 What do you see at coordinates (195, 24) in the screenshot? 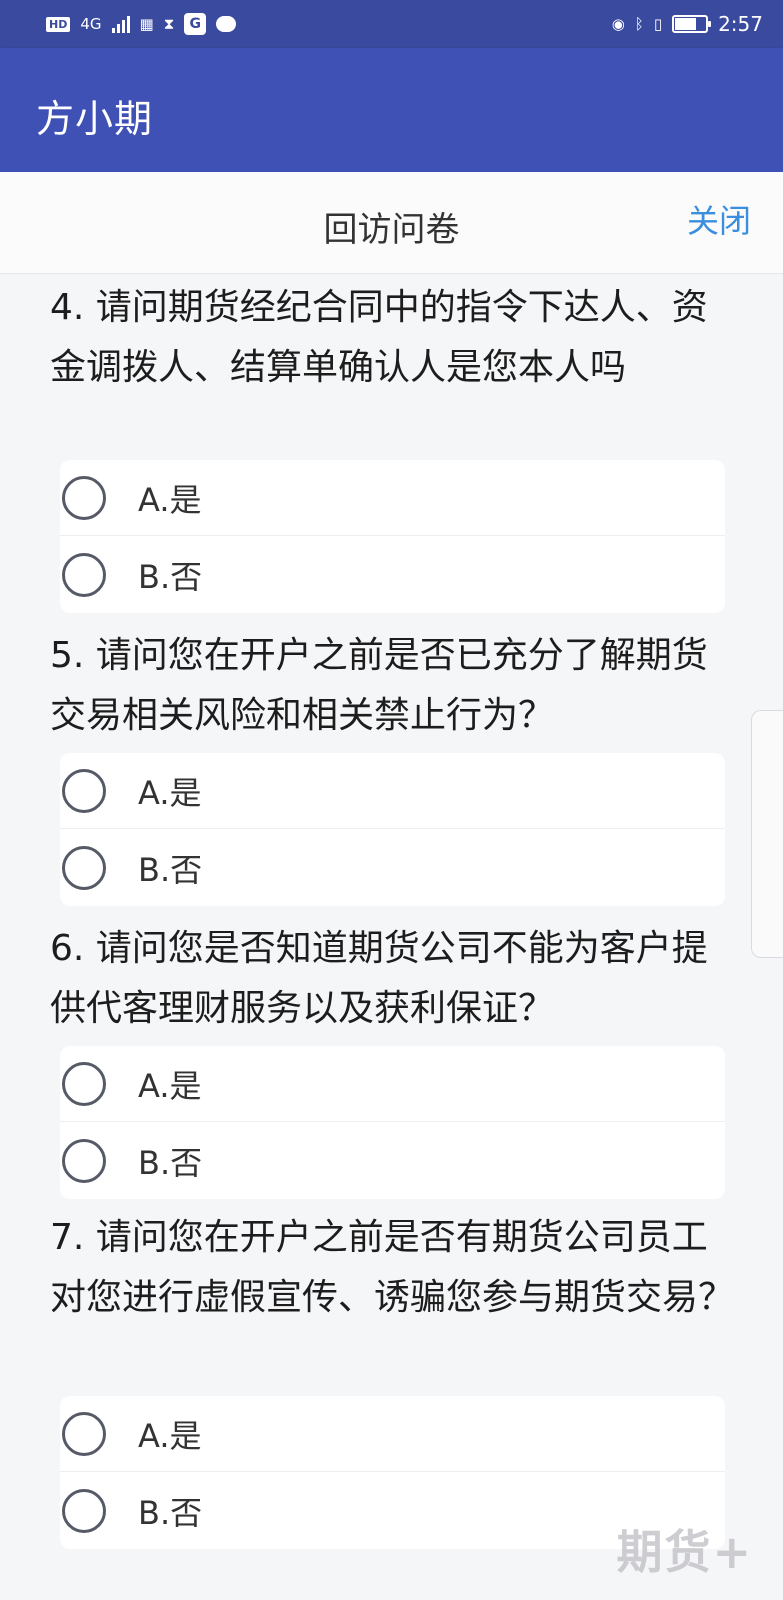
I see `g-app-icon: G` at bounding box center [195, 24].